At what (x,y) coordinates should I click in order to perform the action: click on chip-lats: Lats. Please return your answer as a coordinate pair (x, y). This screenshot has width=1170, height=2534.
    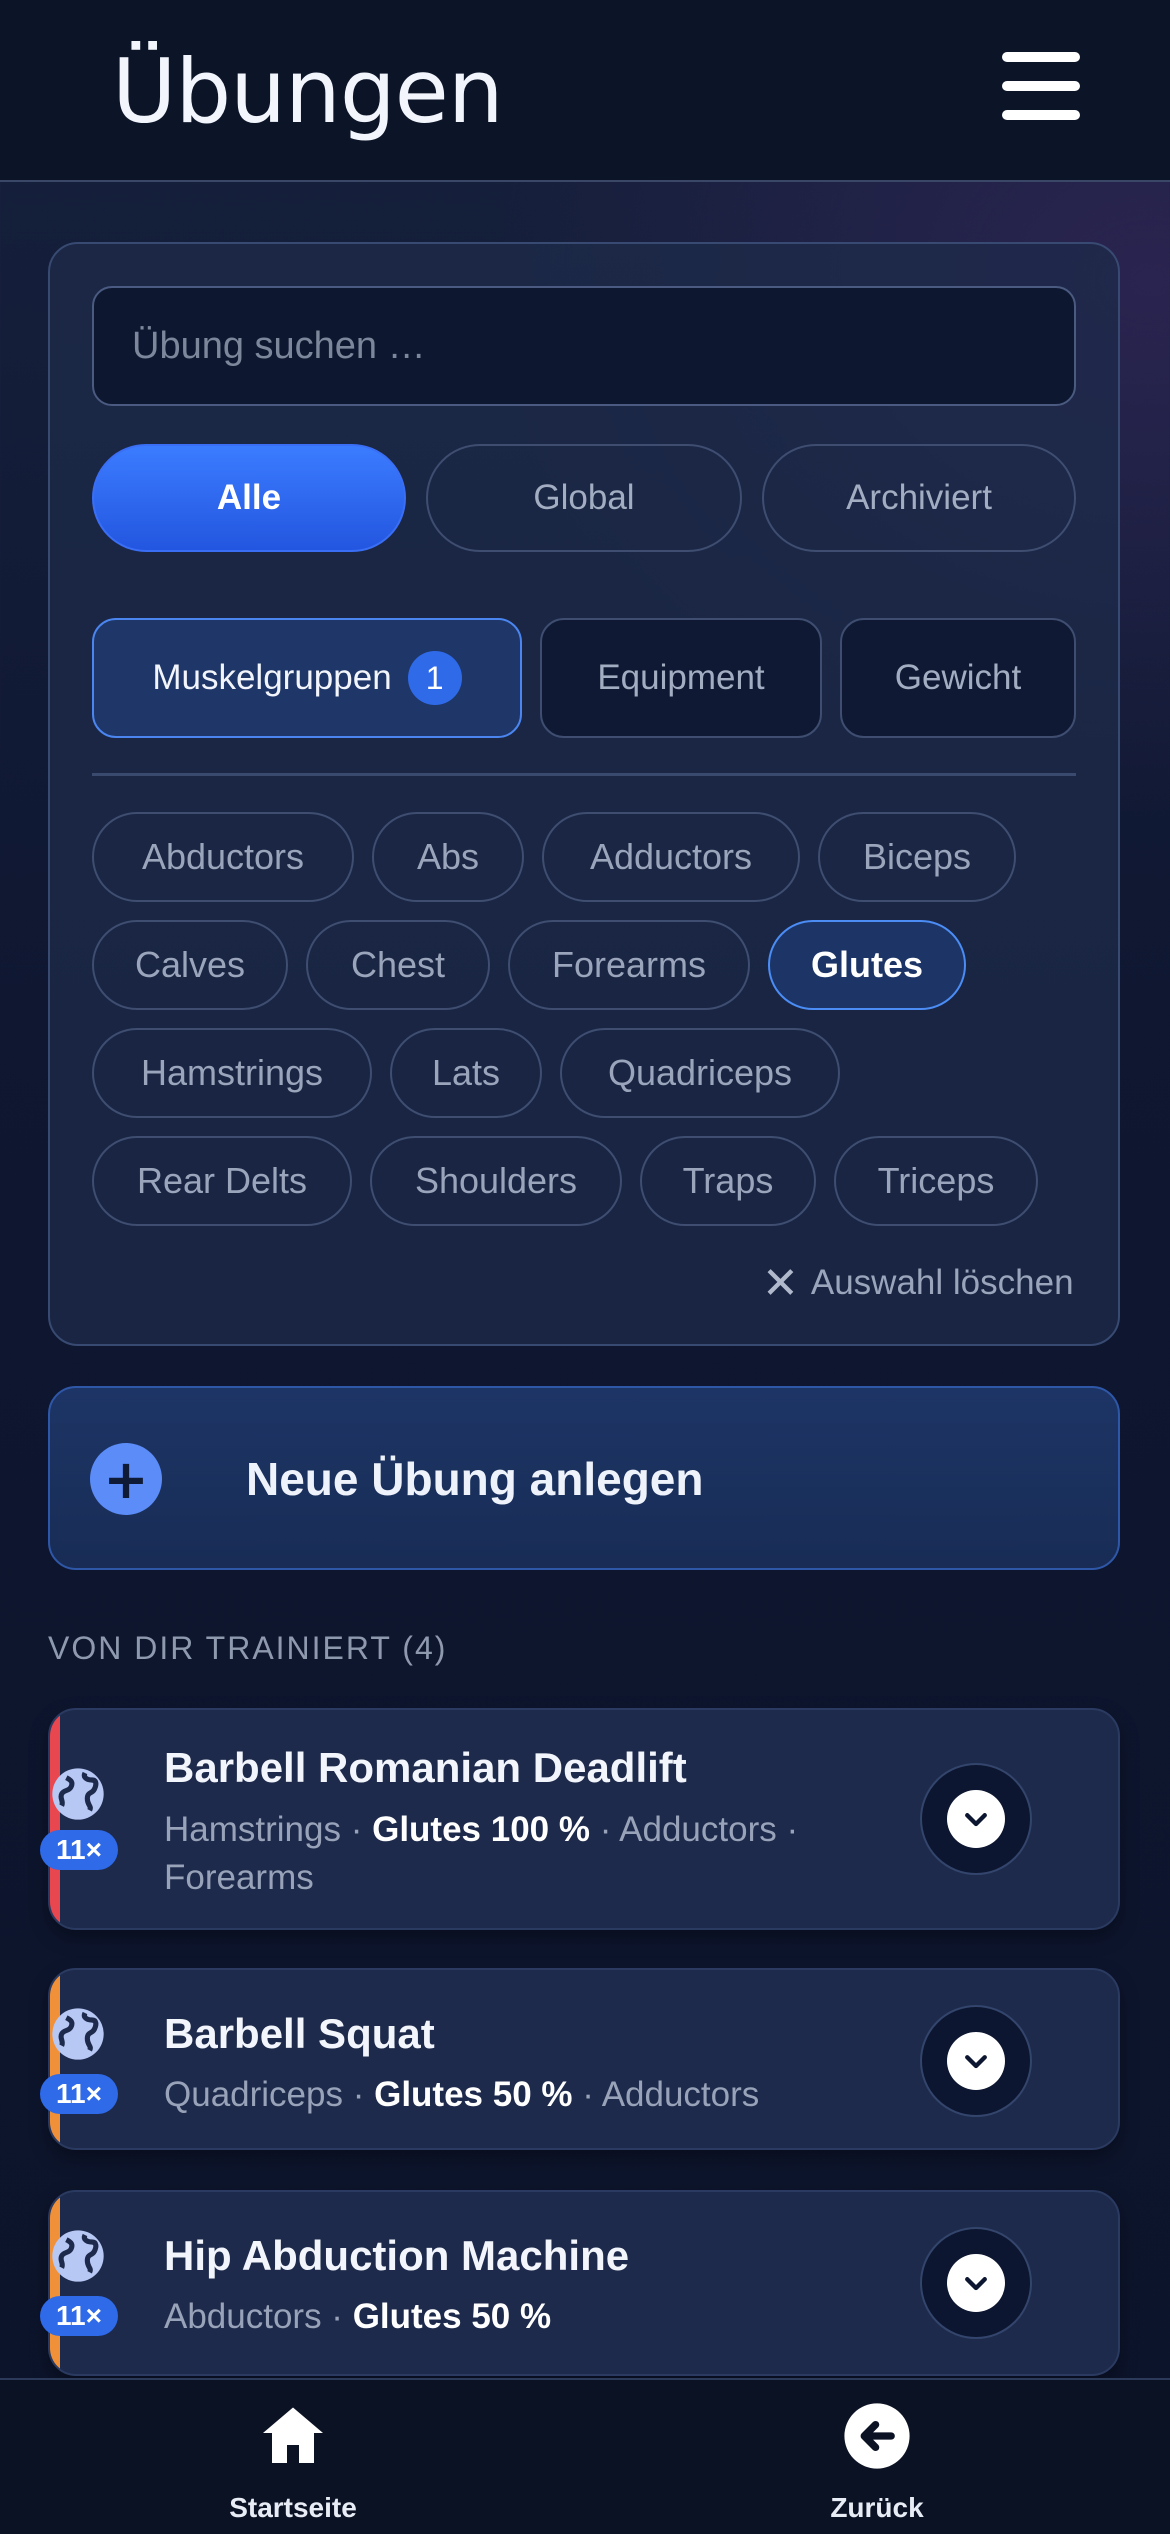
    Looking at the image, I should click on (466, 1073).